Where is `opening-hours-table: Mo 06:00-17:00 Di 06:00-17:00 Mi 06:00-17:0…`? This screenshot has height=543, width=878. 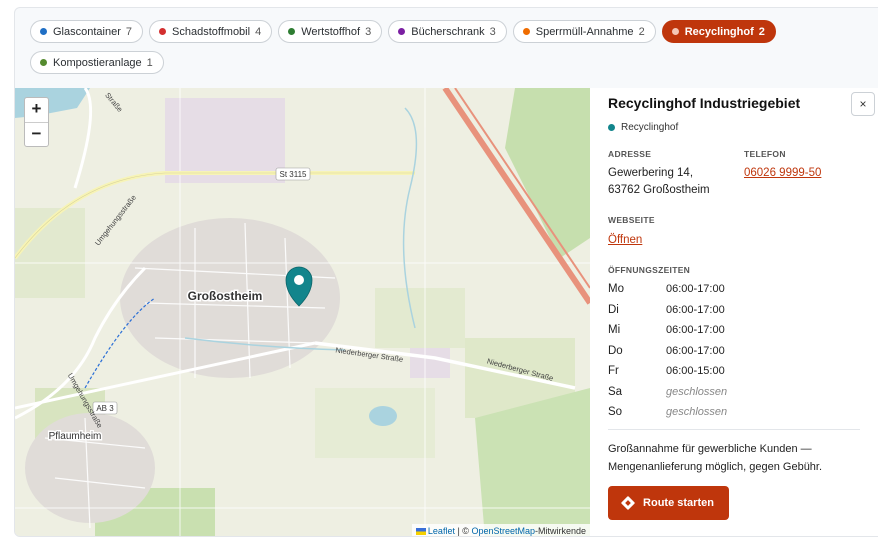
opening-hours-table: Mo 06:00-17:00 Di 06:00-17:00 Mi 06:00-17:0… is located at coordinates (728, 351).